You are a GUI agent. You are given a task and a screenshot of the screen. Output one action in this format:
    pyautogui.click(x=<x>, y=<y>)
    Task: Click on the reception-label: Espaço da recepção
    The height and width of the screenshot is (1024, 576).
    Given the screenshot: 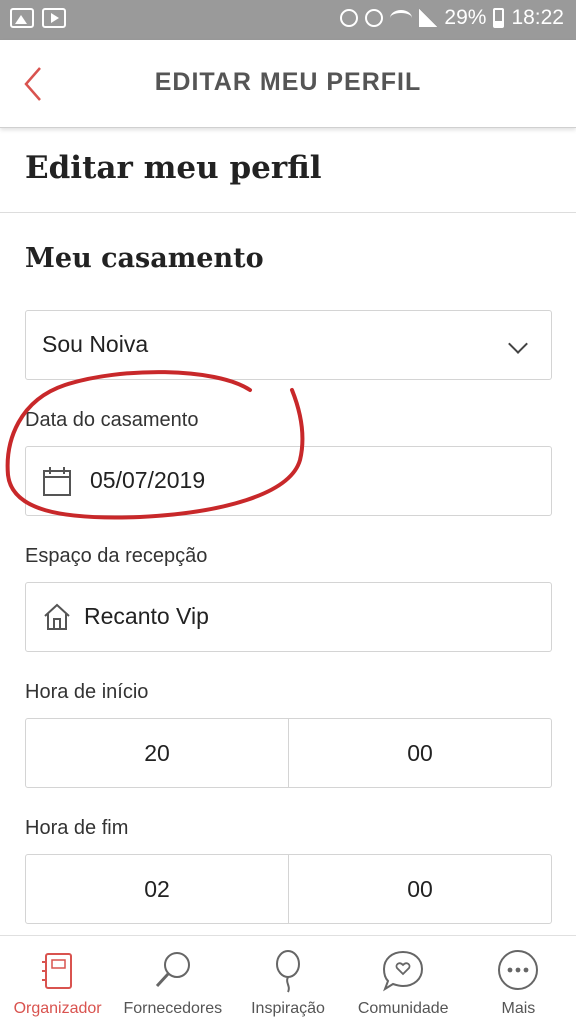 What is the action you would take?
    pyautogui.click(x=116, y=556)
    